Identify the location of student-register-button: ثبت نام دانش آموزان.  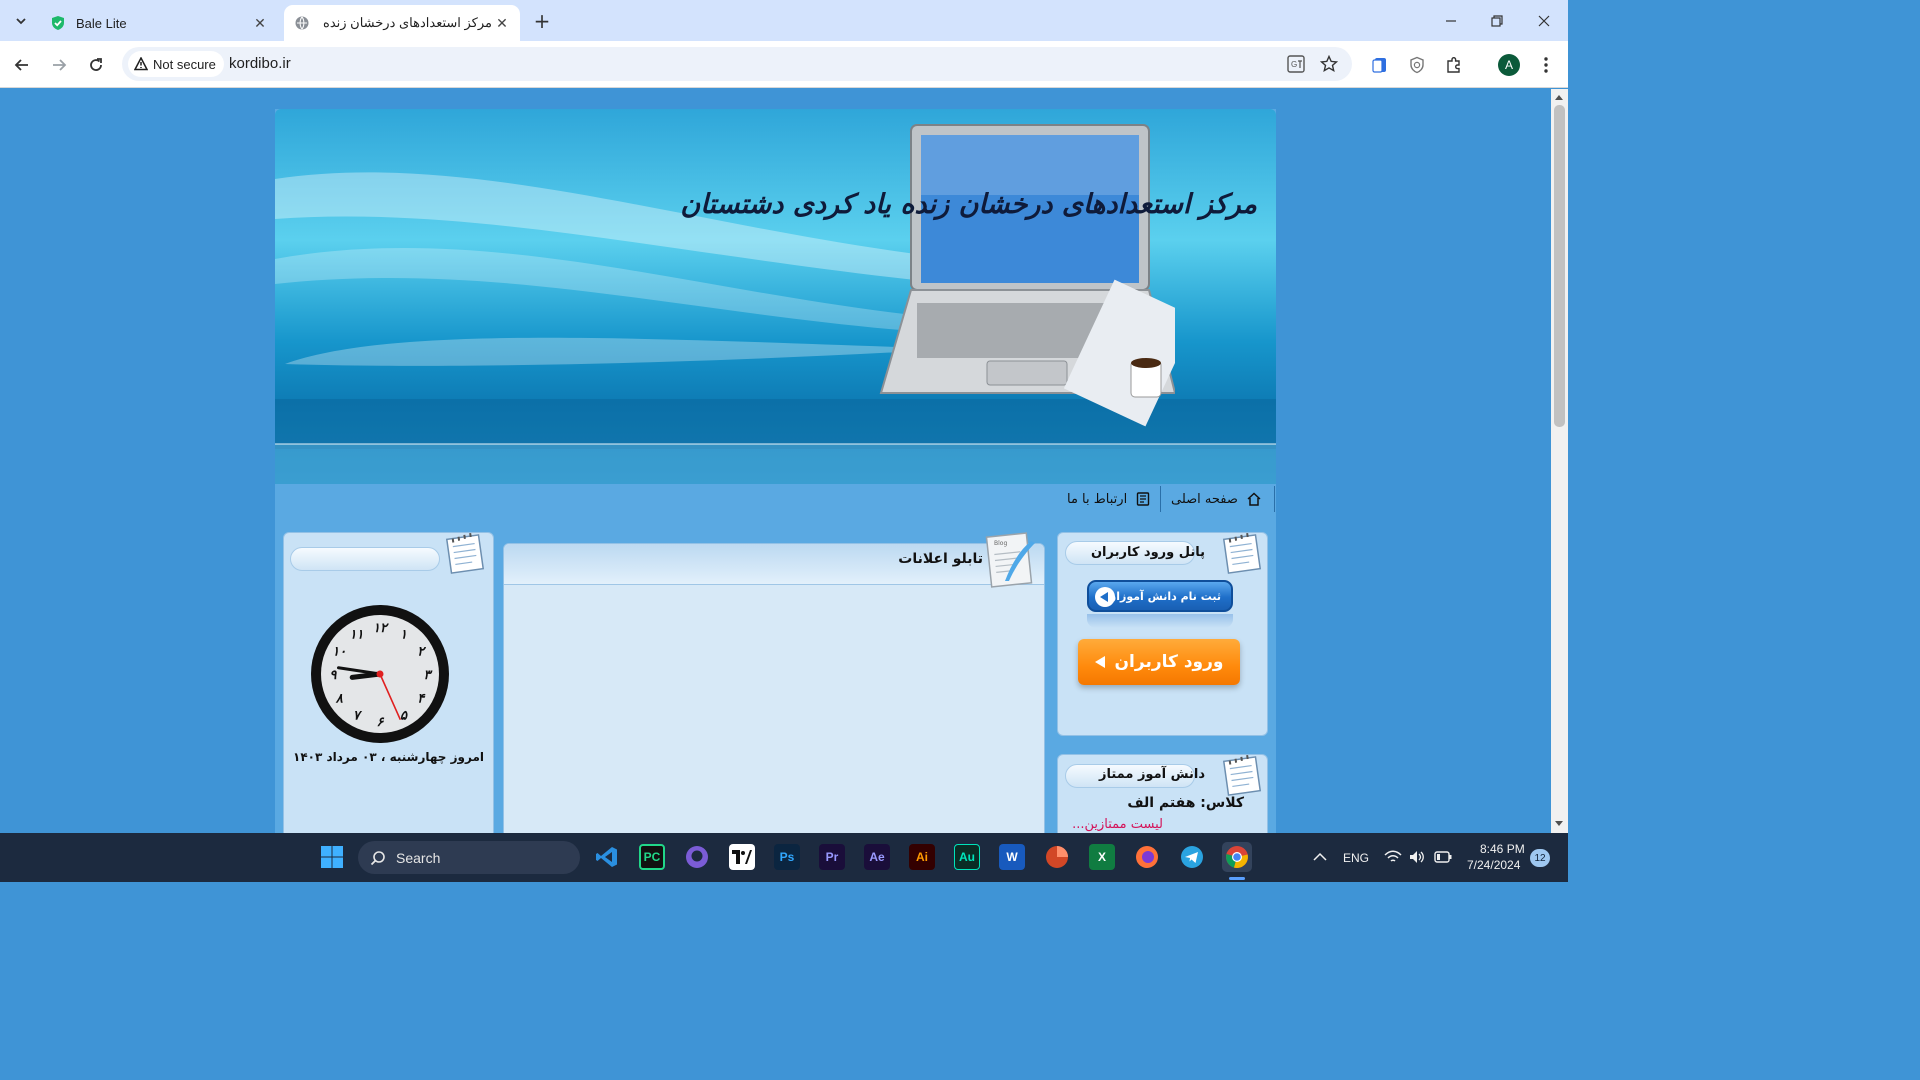
(1160, 596).